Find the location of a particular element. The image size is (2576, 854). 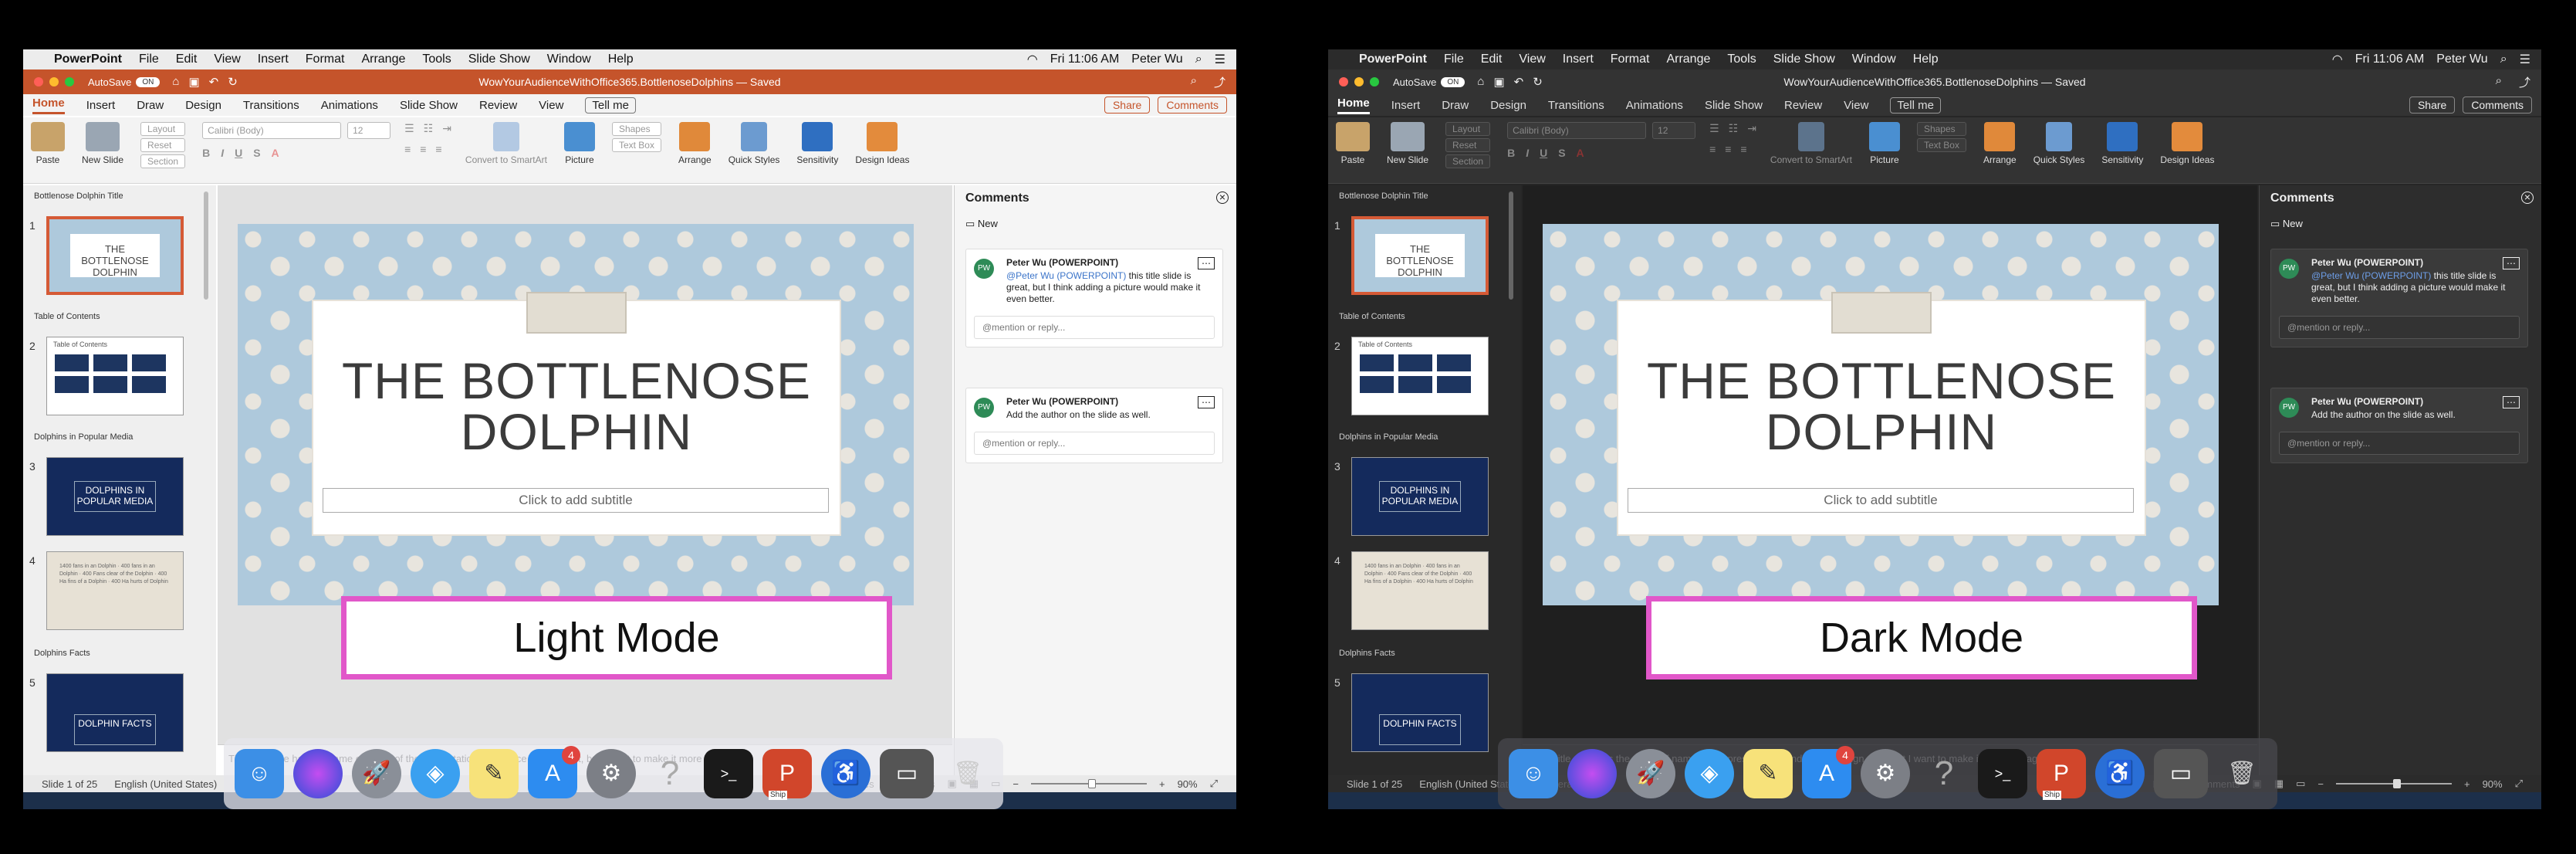

finder-icon: ☺ is located at coordinates (259, 773).